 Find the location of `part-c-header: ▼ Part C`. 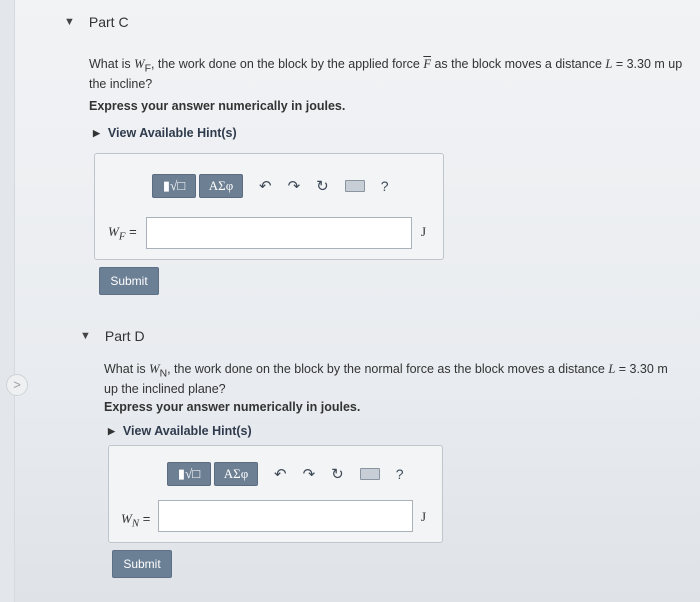

part-c-header: ▼ Part C is located at coordinates (96, 22).